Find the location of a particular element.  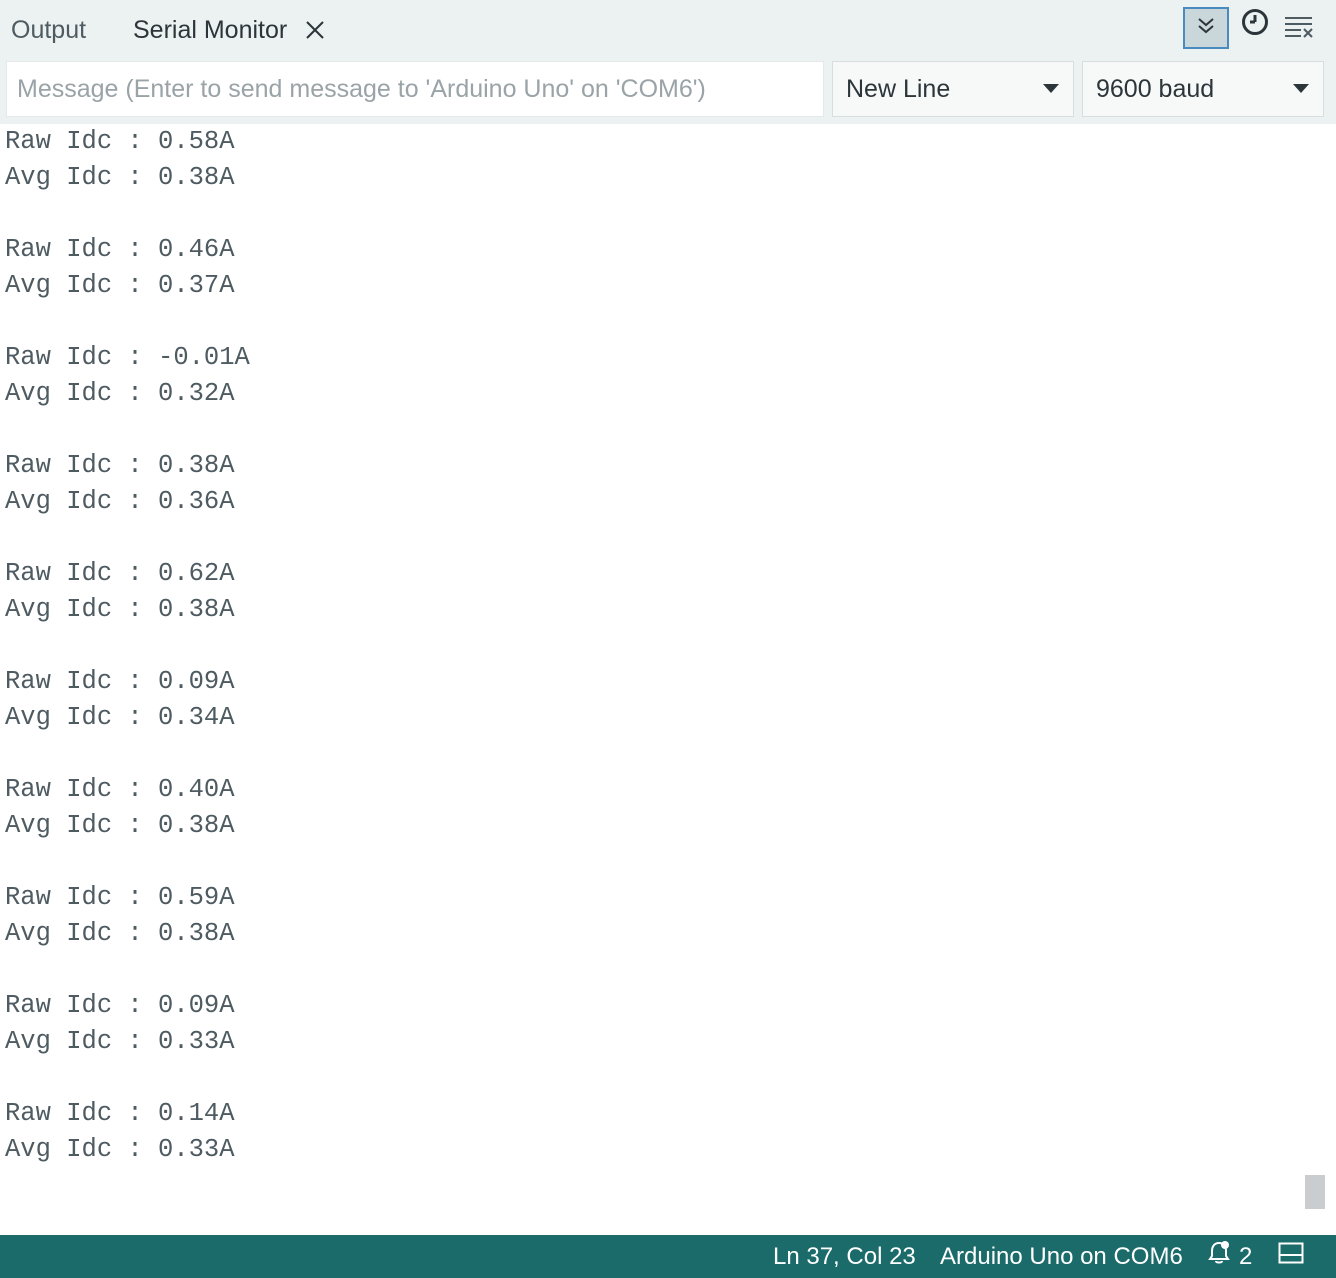

baud-rate-value: 9600 baud is located at coordinates (1155, 88).